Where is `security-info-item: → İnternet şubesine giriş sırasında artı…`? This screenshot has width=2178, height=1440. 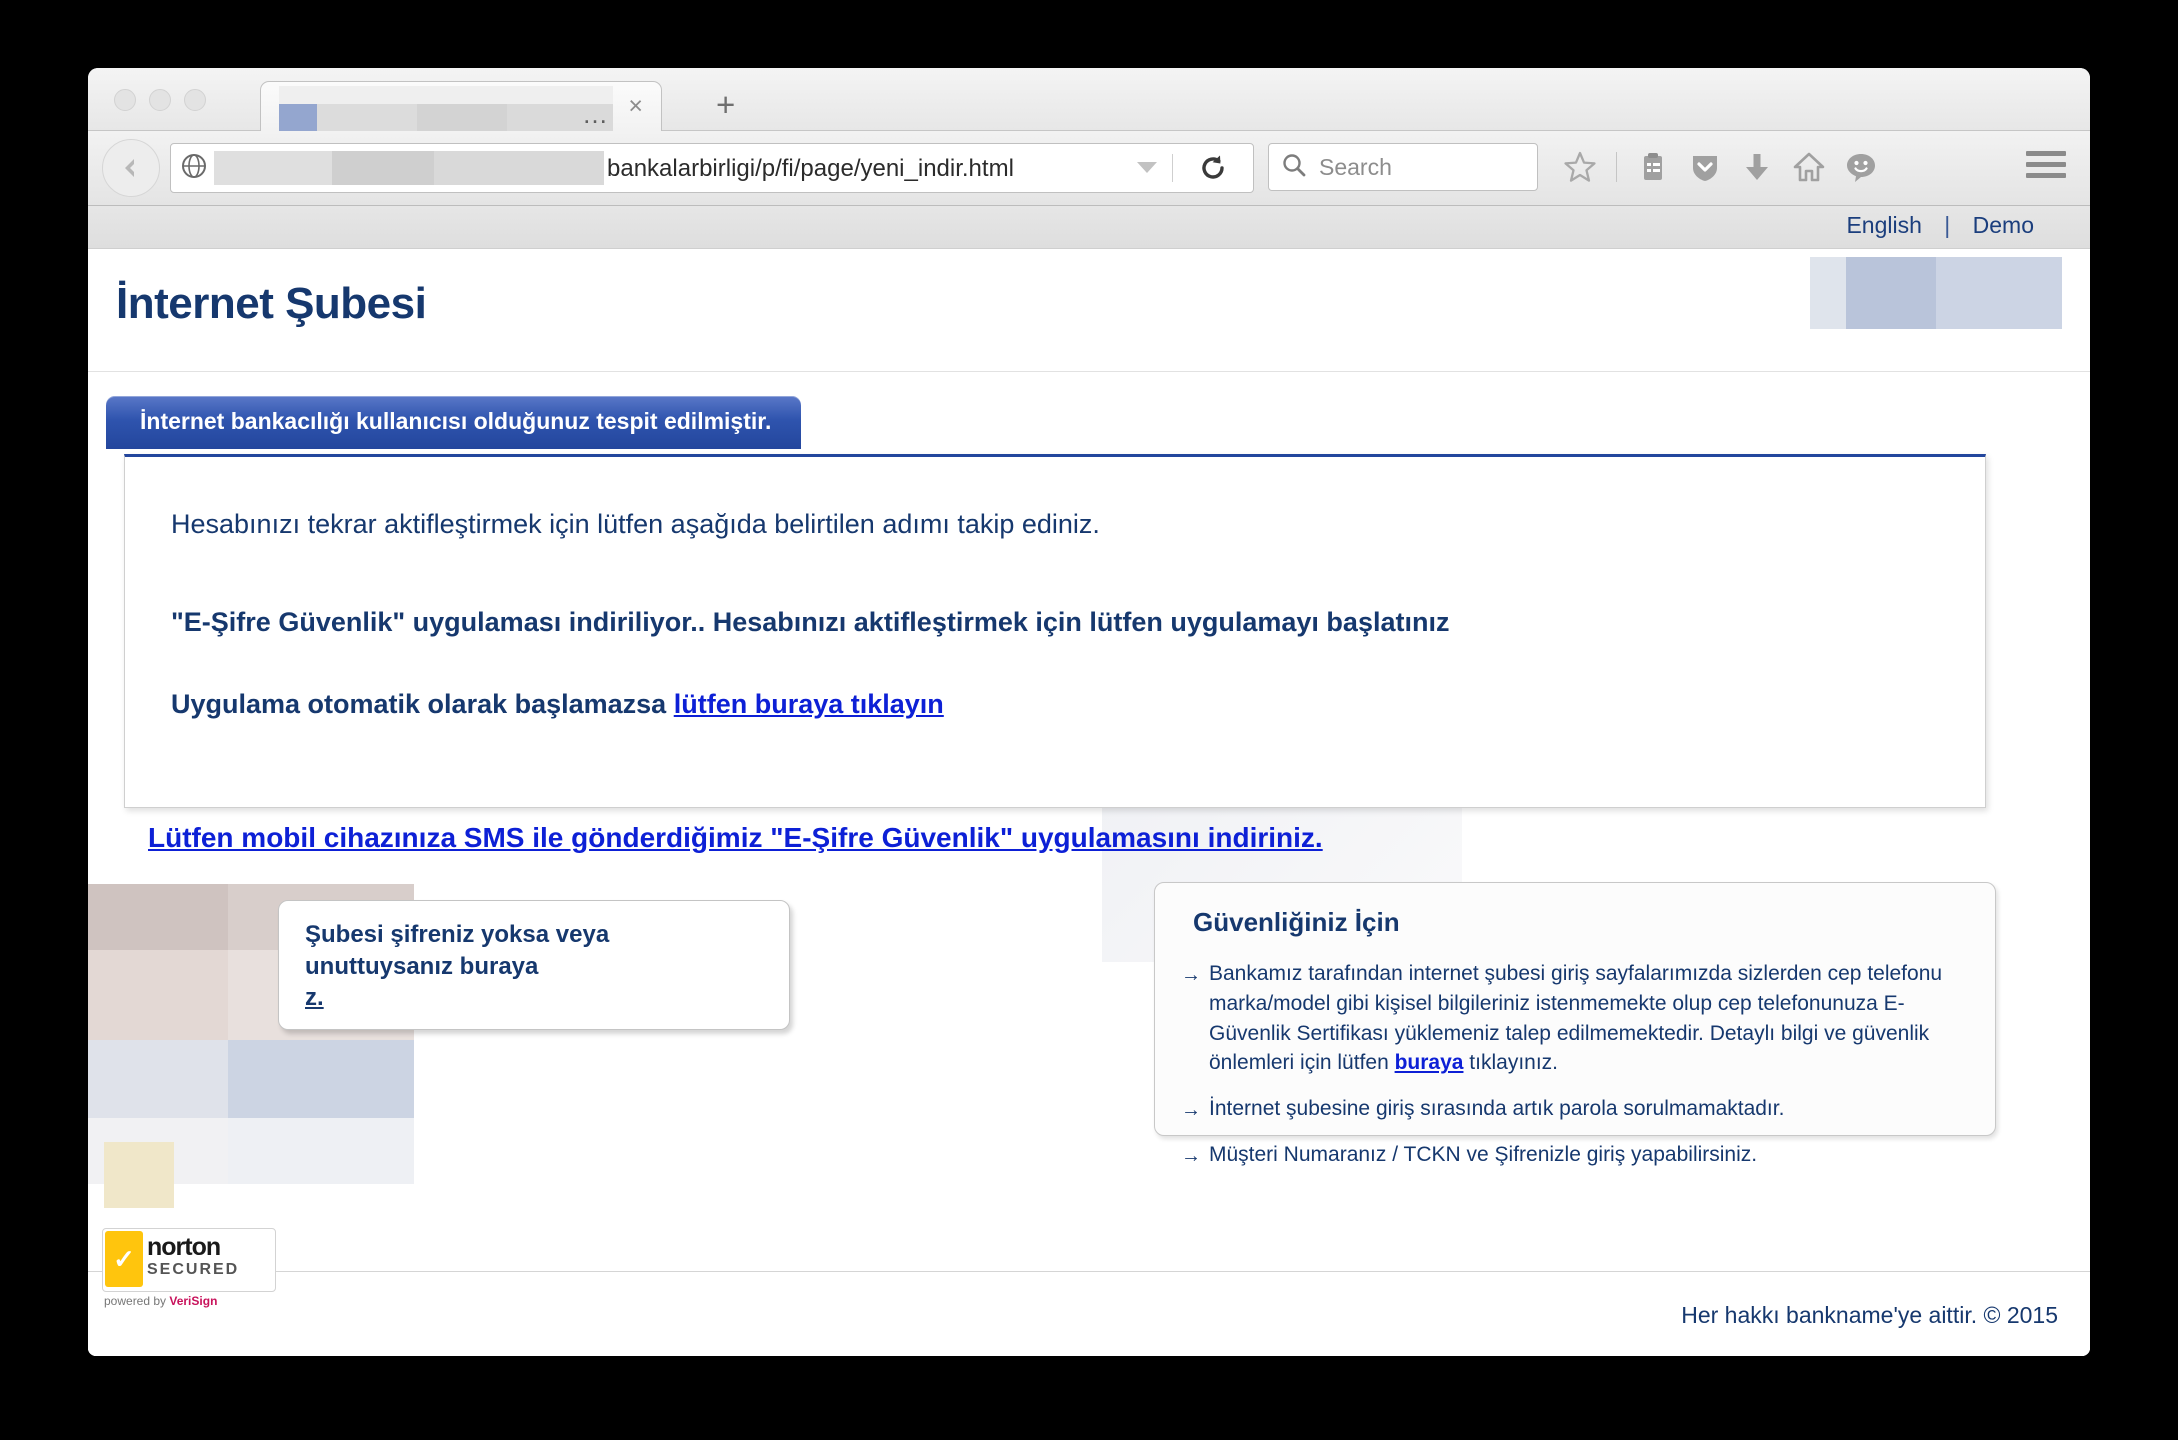 security-info-item: → İnternet şubesine giriş sırasında artı… is located at coordinates (1579, 1109).